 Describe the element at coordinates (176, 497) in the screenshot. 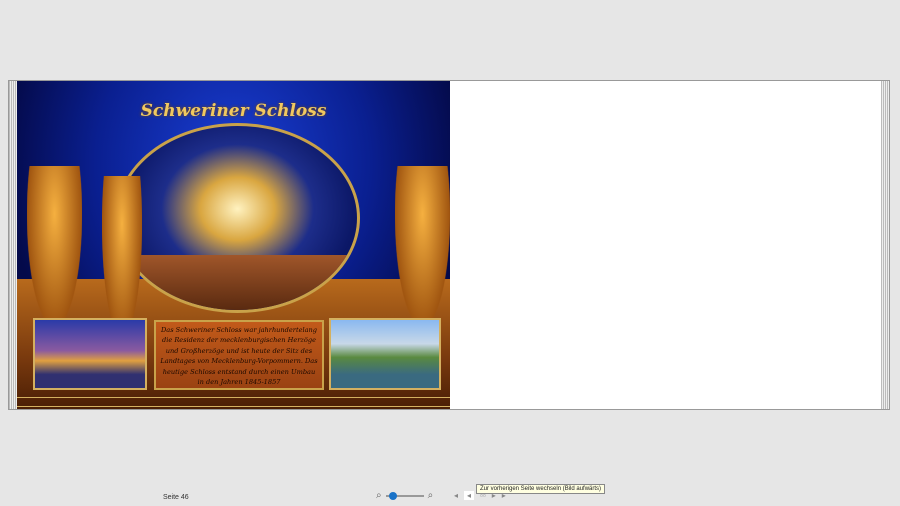

I see `page-indicator: Seite 46` at that location.